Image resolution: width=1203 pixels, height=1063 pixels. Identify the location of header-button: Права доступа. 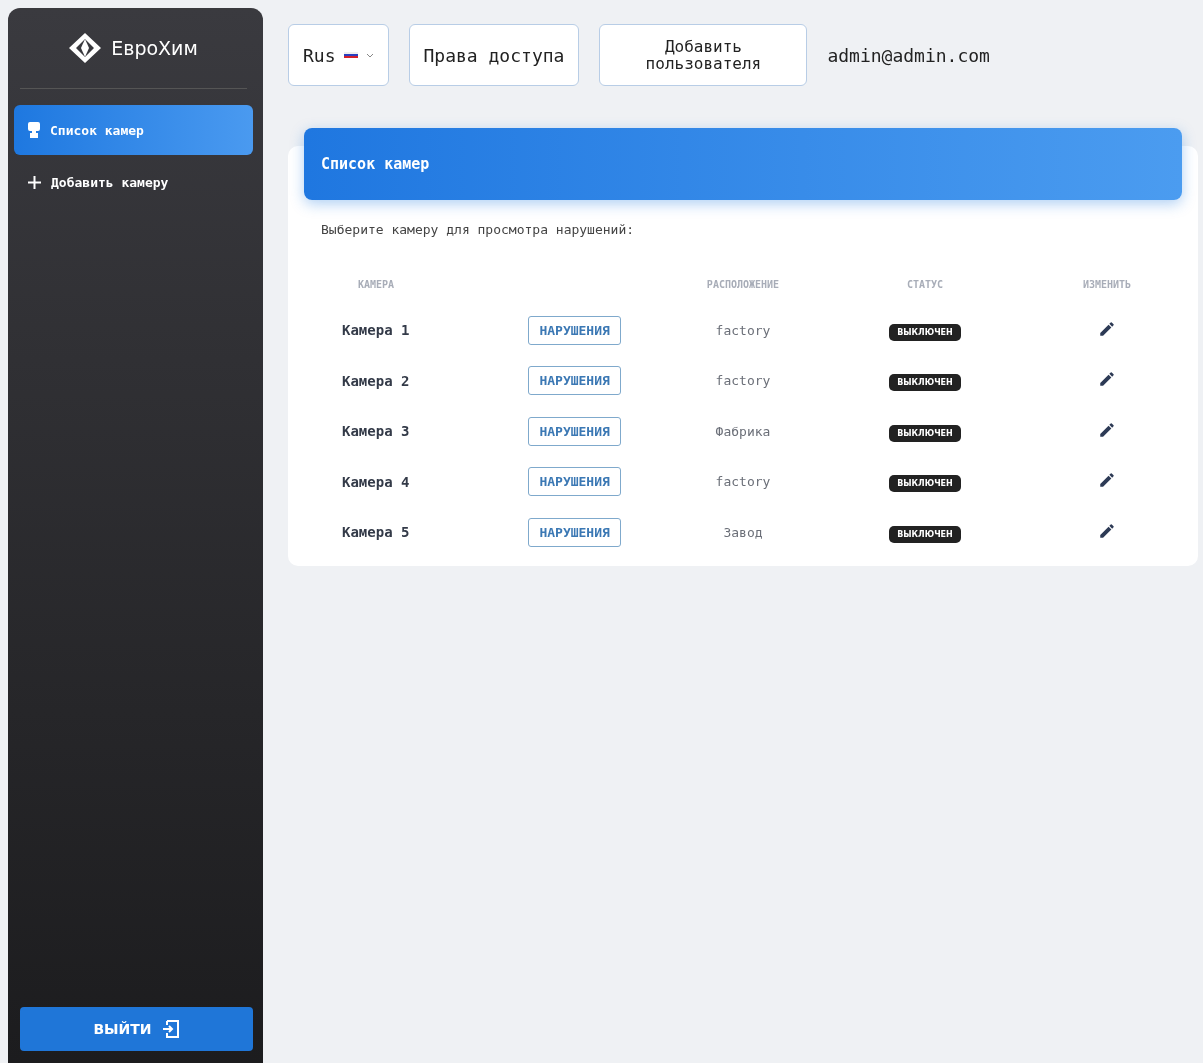
(494, 55).